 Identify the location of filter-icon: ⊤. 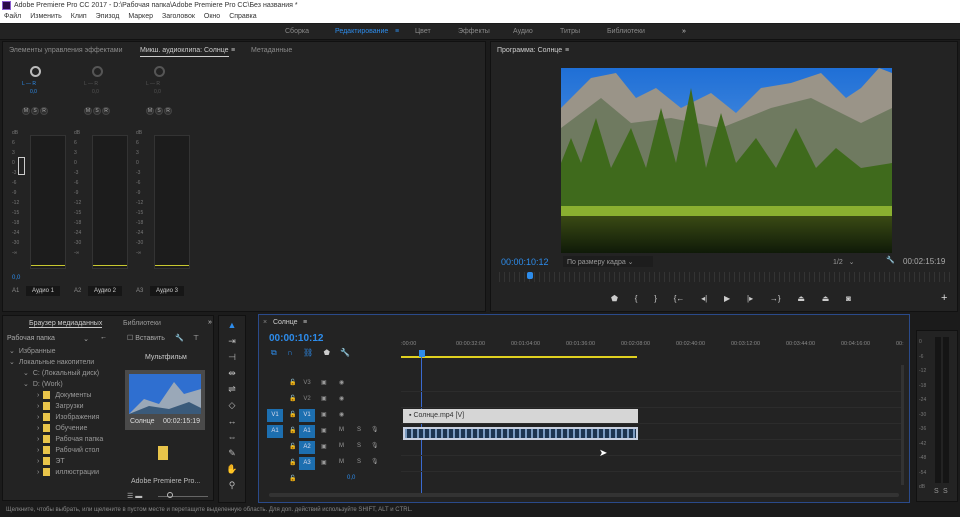
(196, 338).